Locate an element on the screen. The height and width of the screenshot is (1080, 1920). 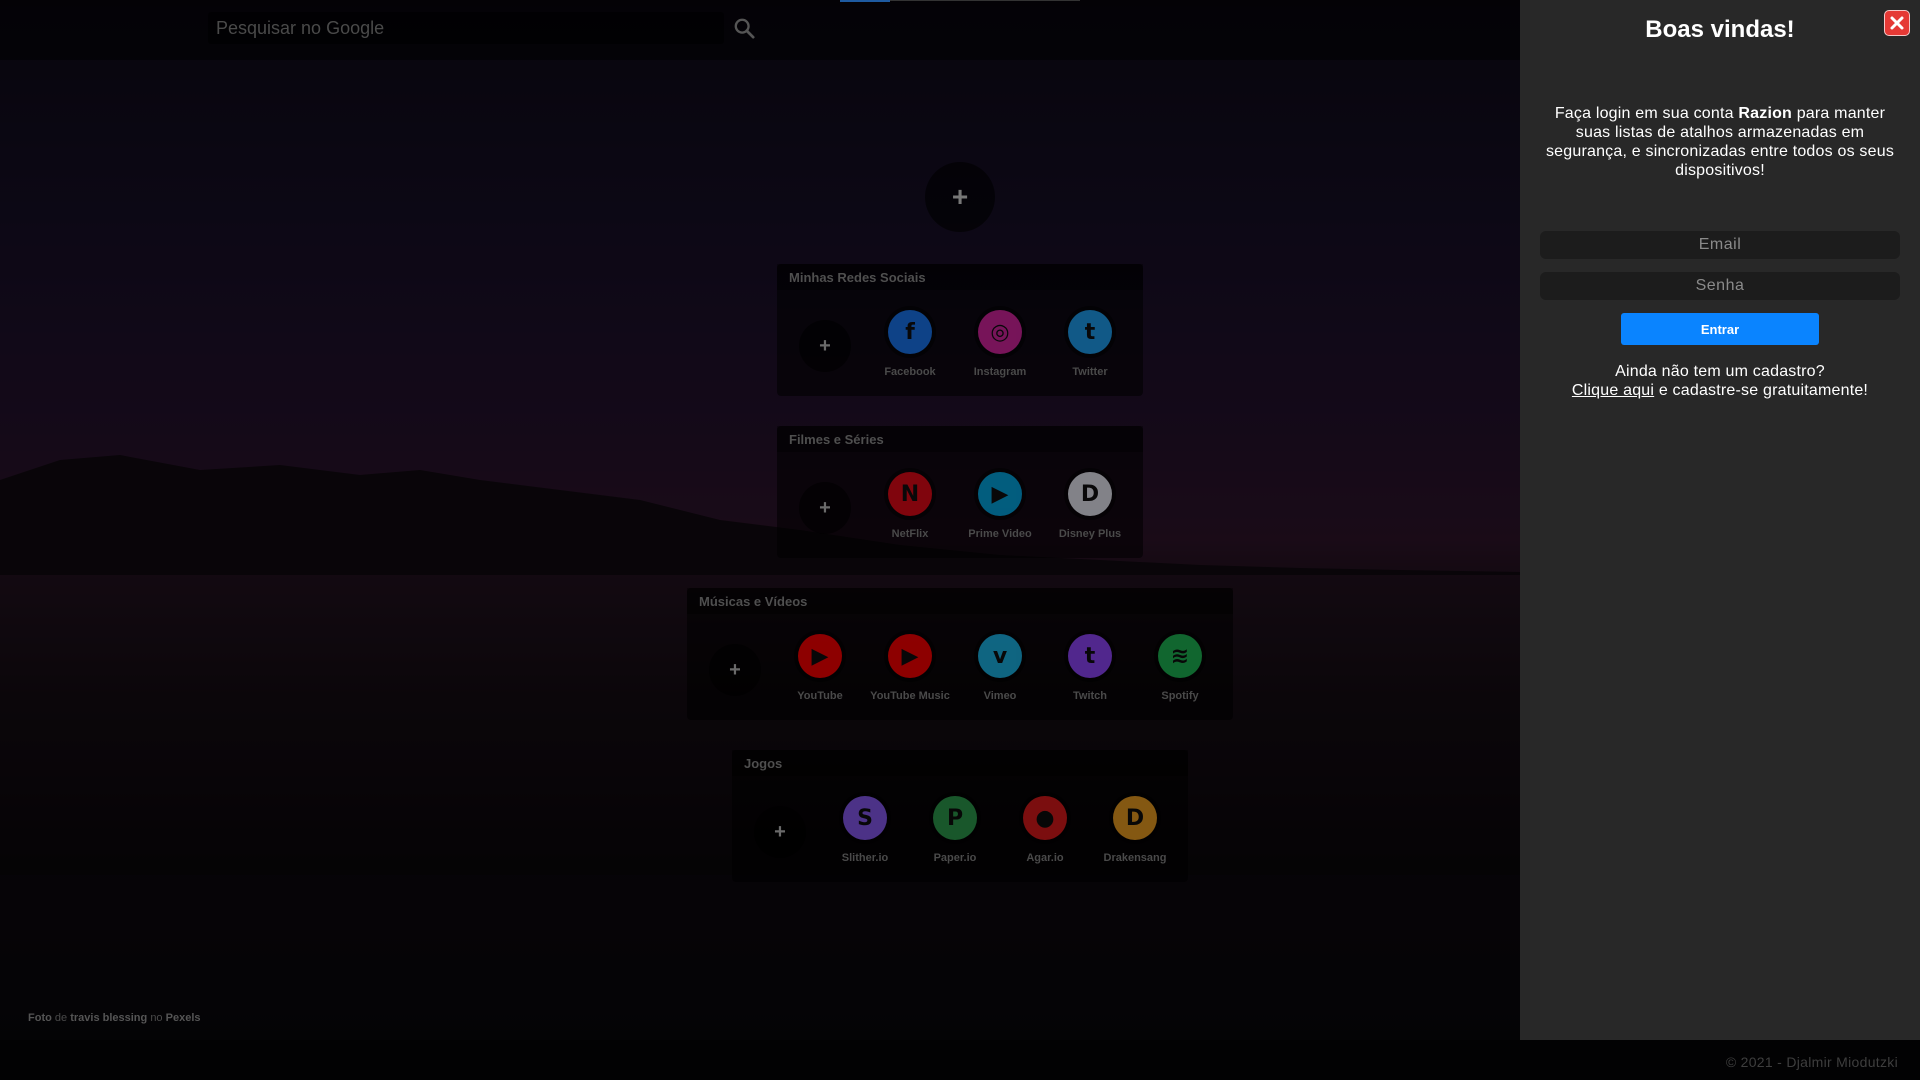
shortcut-youtube: ▶ YouTube is located at coordinates (820, 666).